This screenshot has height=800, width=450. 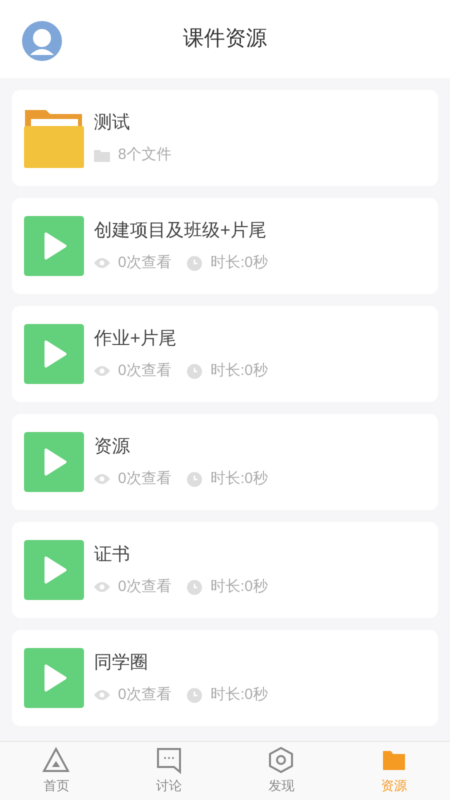 What do you see at coordinates (181, 230) in the screenshot?
I see `item-title: 创建项目及班级+片尾` at bounding box center [181, 230].